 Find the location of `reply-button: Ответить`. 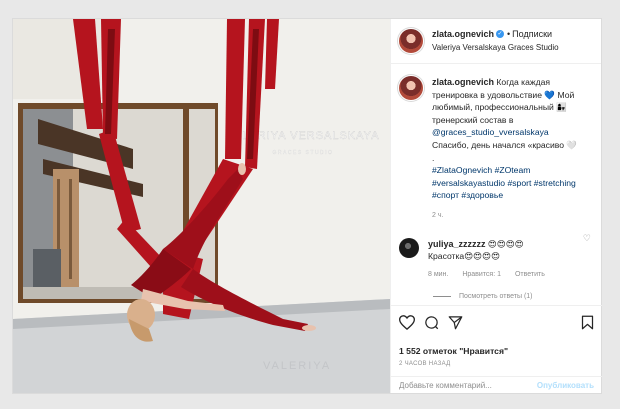

reply-button: Ответить is located at coordinates (530, 274).